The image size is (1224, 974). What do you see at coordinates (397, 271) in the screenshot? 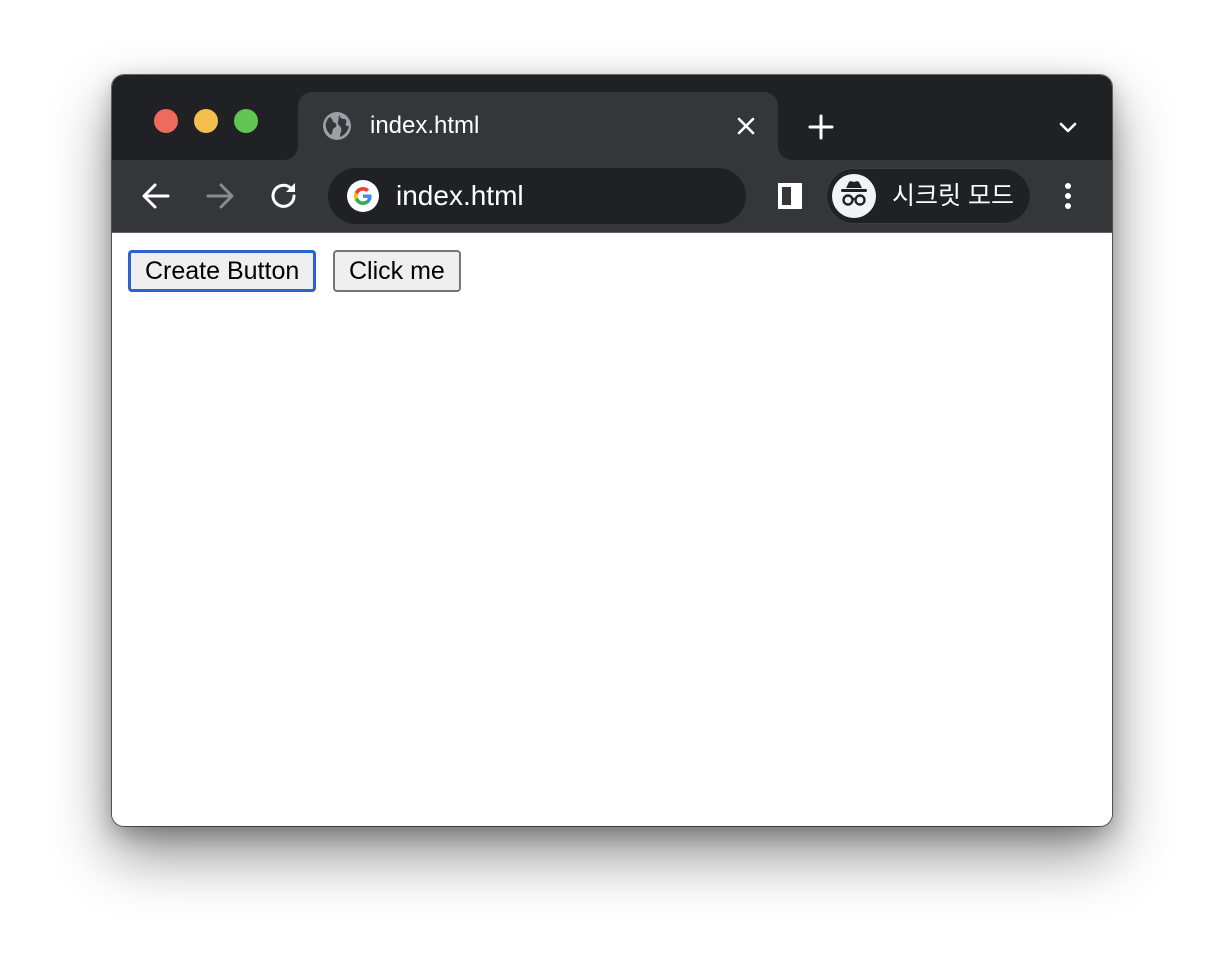
I see `click-me-button: Click me` at bounding box center [397, 271].